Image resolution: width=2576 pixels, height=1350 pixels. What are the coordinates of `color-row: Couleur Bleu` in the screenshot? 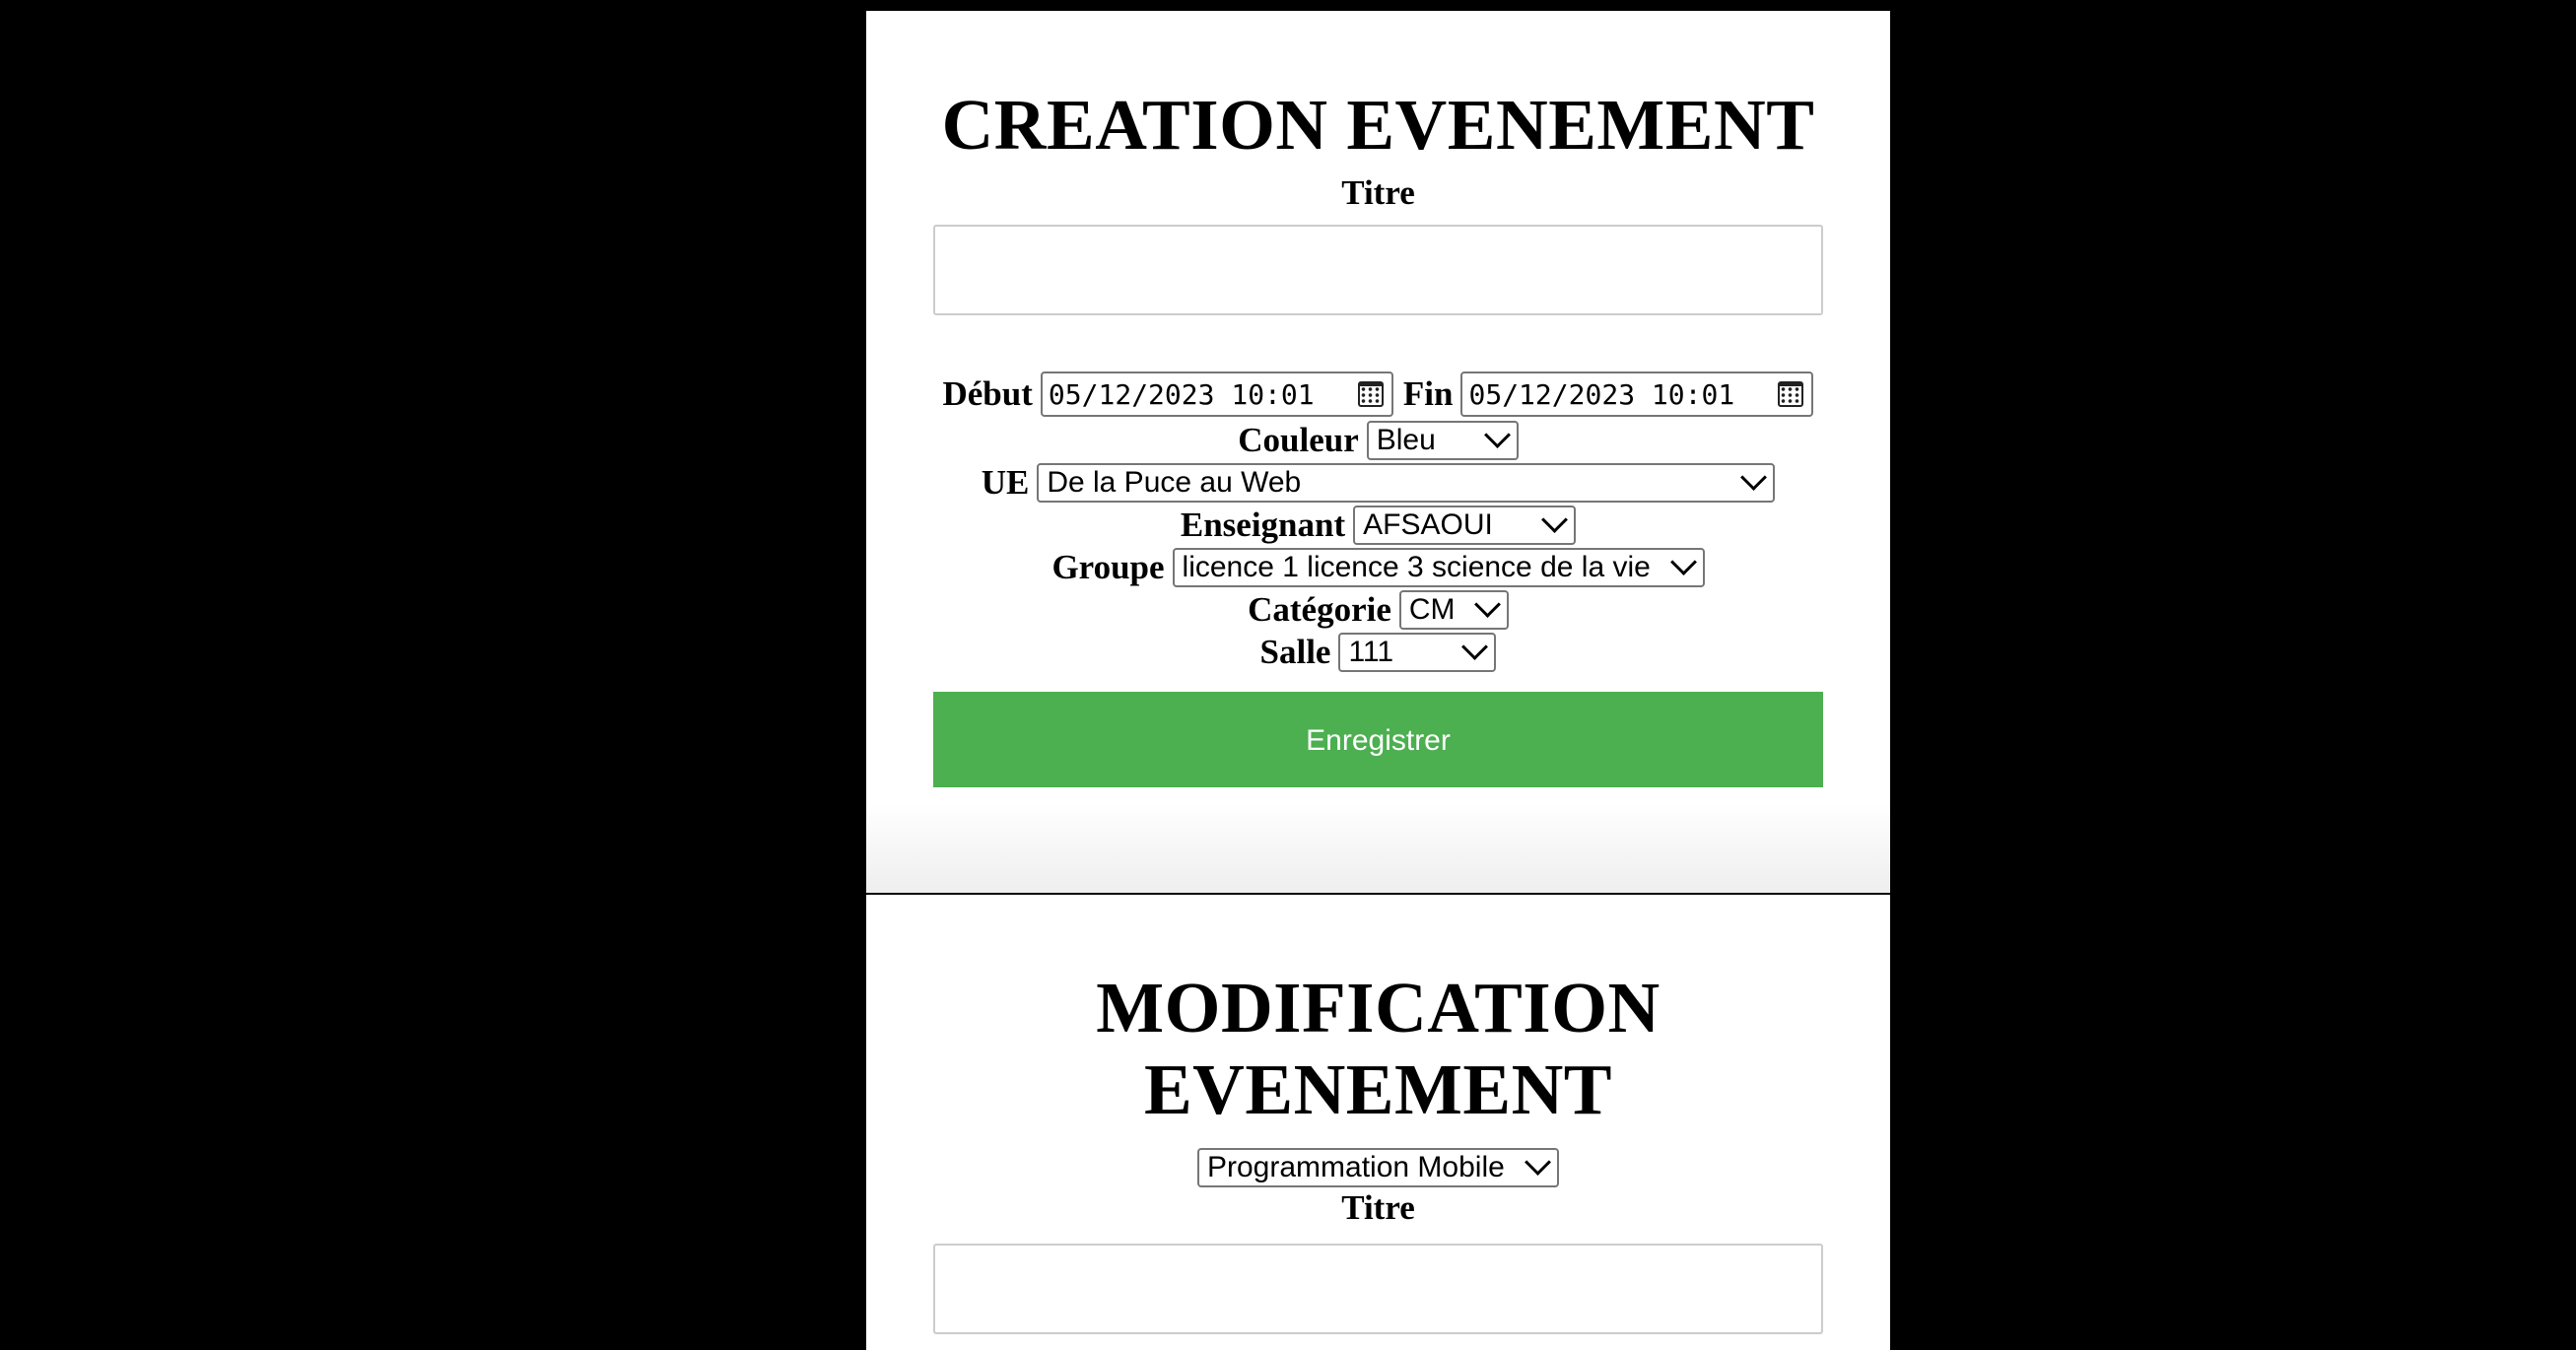 It's located at (1378, 440).